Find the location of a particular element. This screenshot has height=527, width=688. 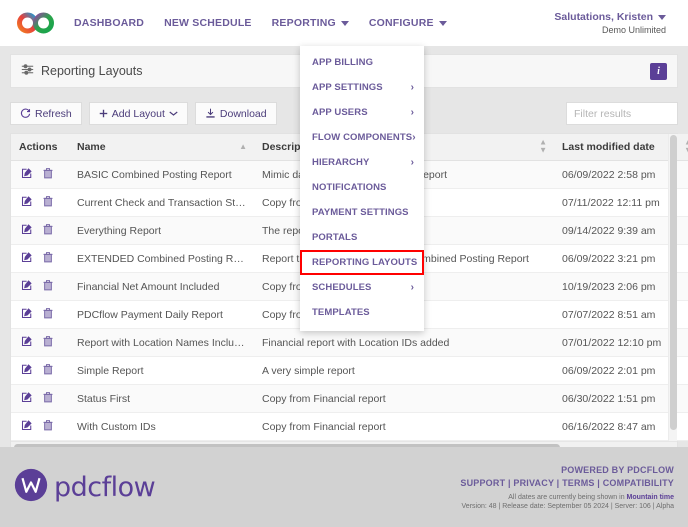

nav-item-reporting: REPORTING is located at coordinates (310, 23).